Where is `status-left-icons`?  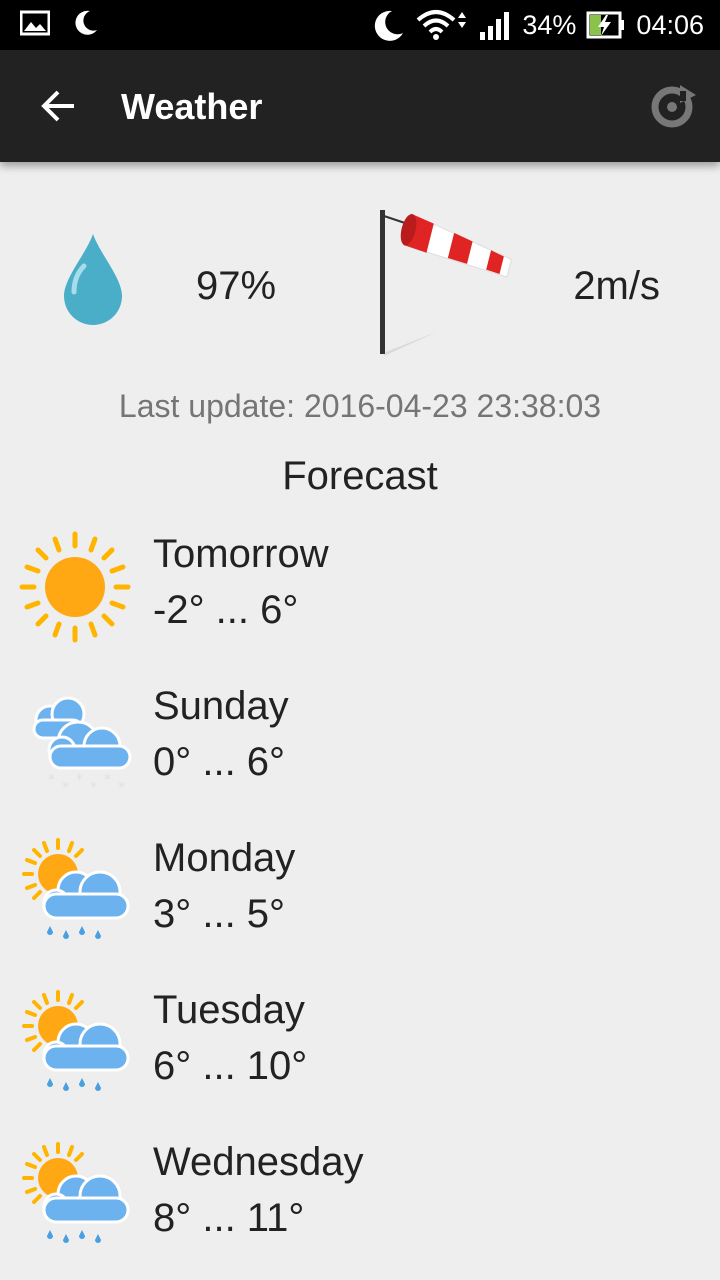 status-left-icons is located at coordinates (60, 23).